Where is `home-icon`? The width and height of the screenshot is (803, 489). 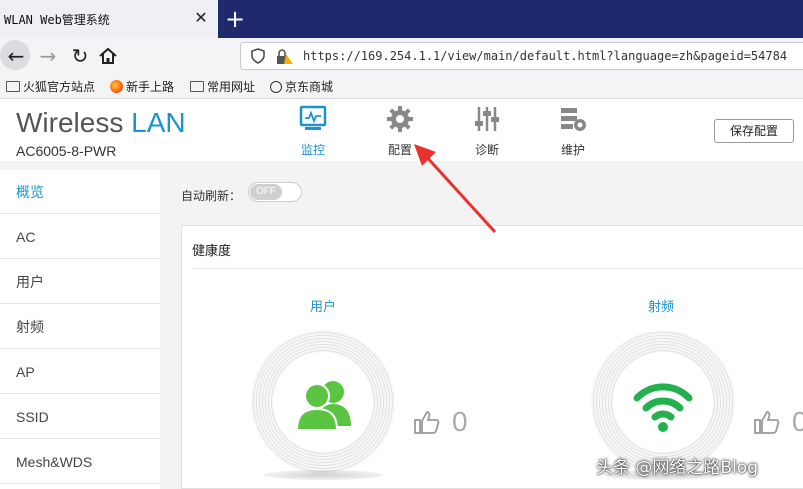
home-icon is located at coordinates (108, 58).